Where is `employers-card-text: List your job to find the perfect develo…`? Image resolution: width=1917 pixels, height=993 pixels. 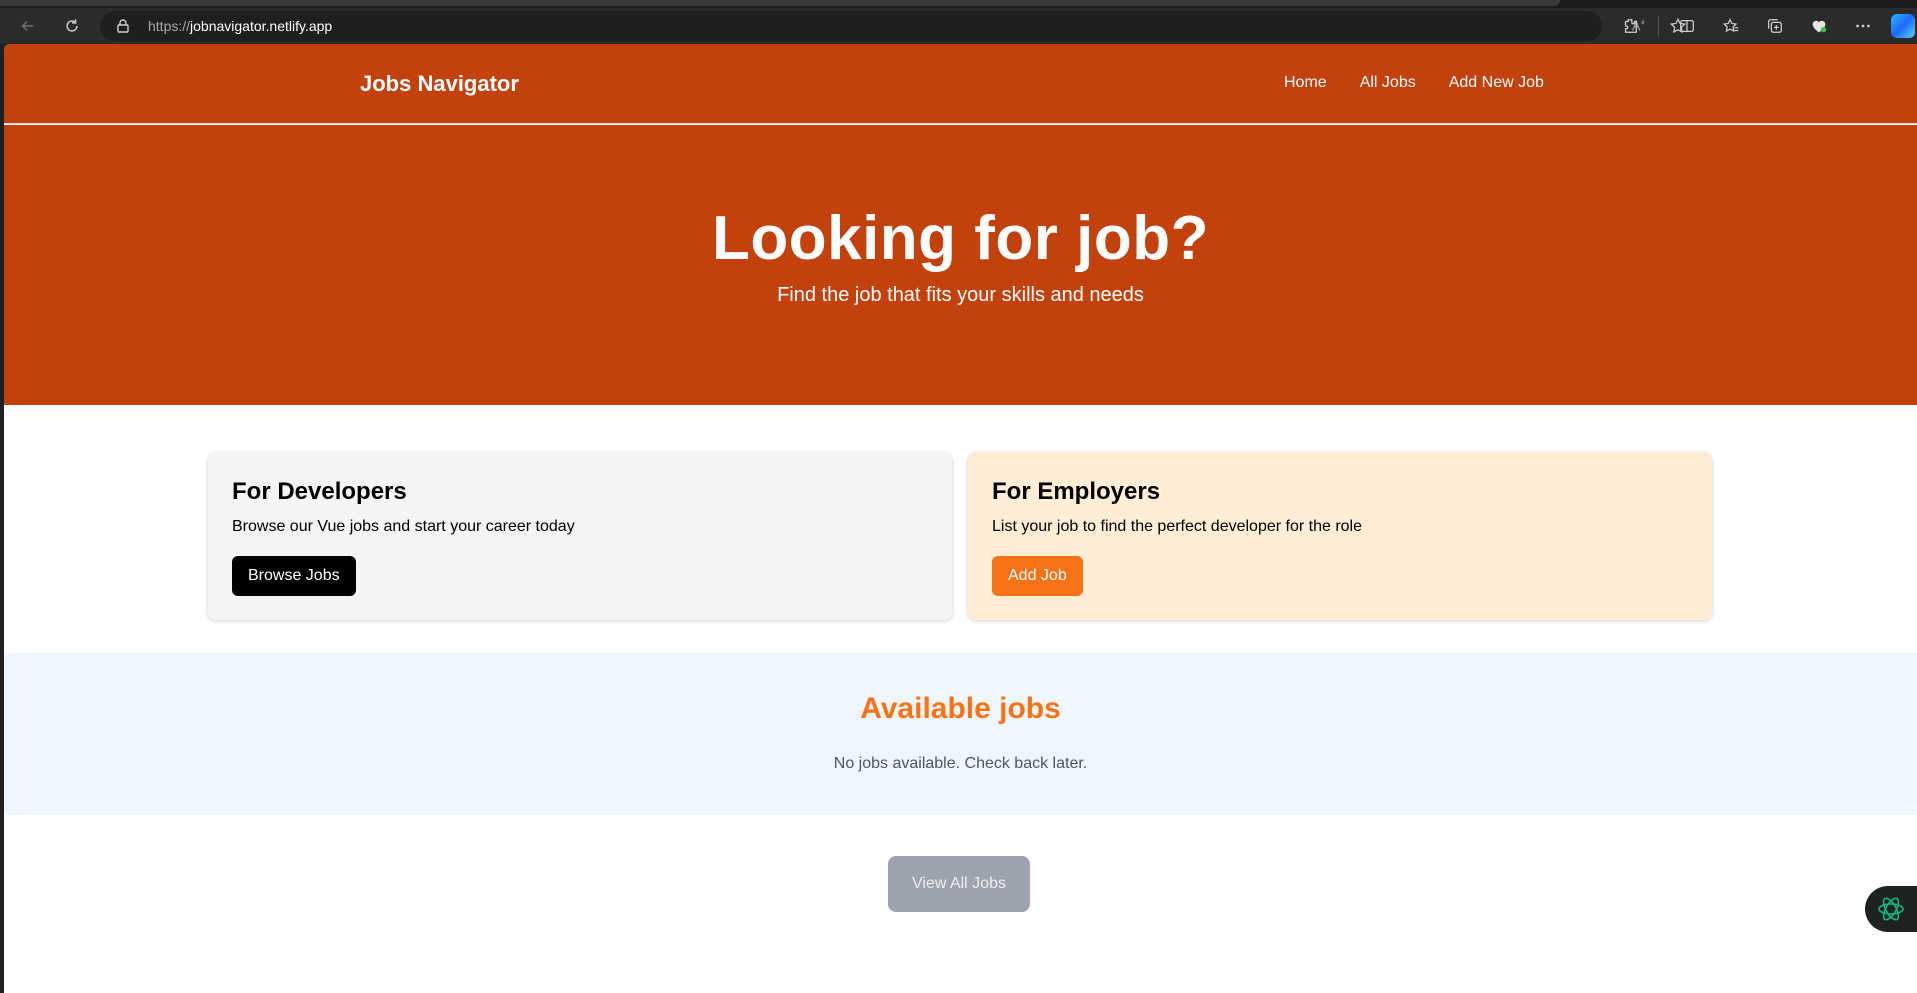
employers-card-text: List your job to find the perfect develo… is located at coordinates (1177, 526).